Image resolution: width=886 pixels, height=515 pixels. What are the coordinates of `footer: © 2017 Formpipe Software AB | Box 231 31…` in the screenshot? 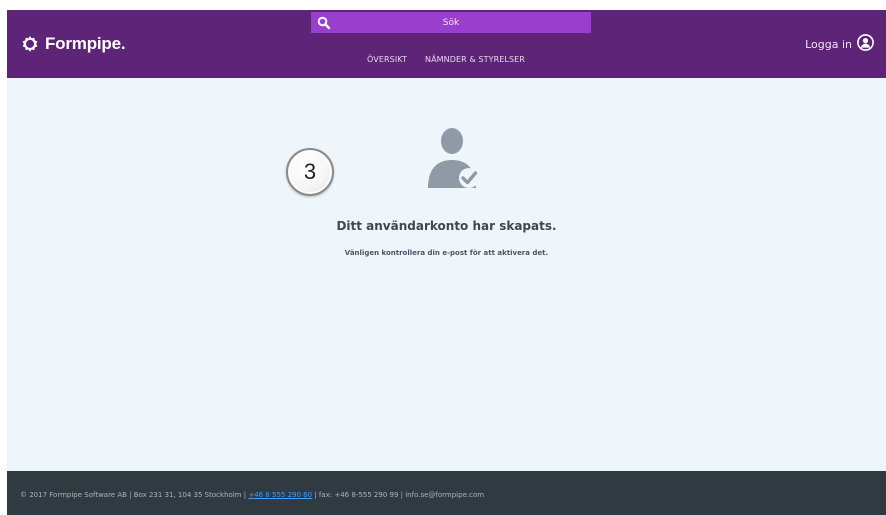 It's located at (446, 493).